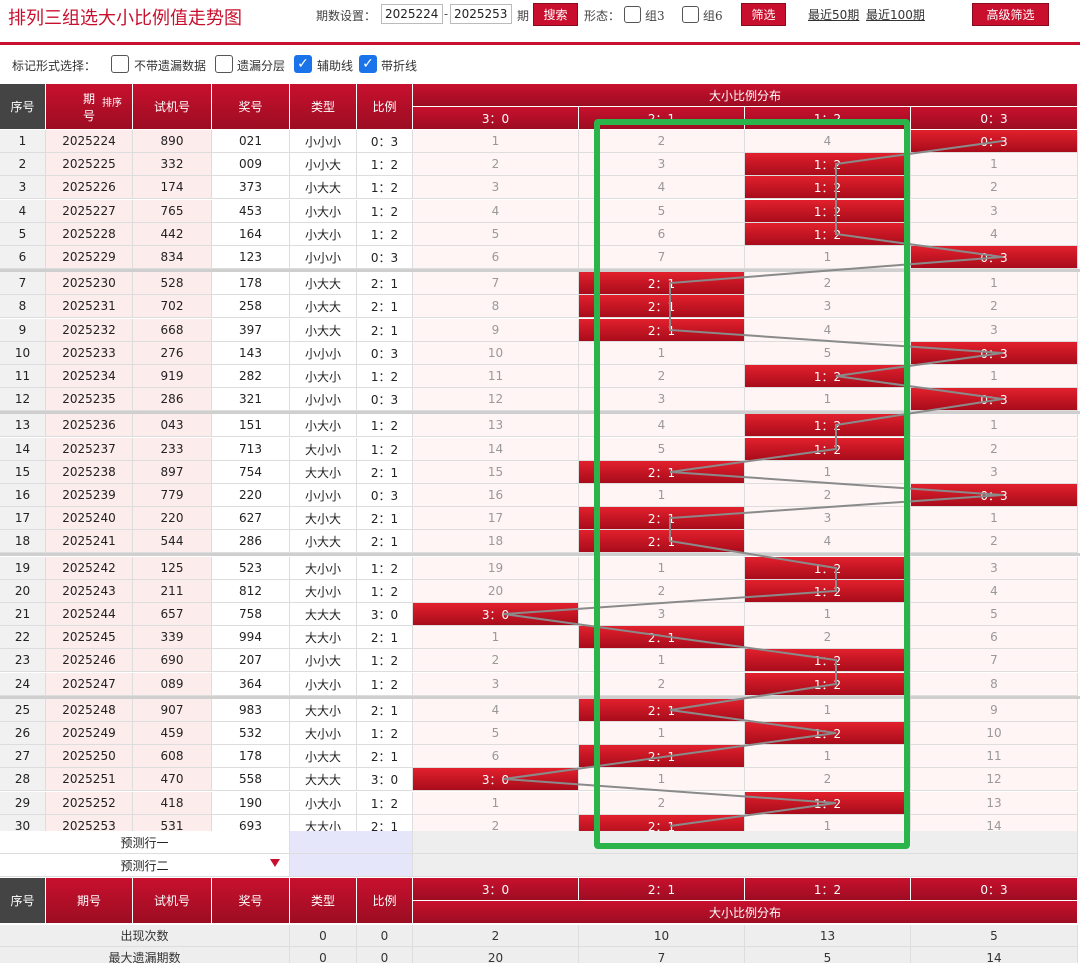 The height and width of the screenshot is (963, 1080). I want to click on hit-cell: 3：0, so click(496, 614).